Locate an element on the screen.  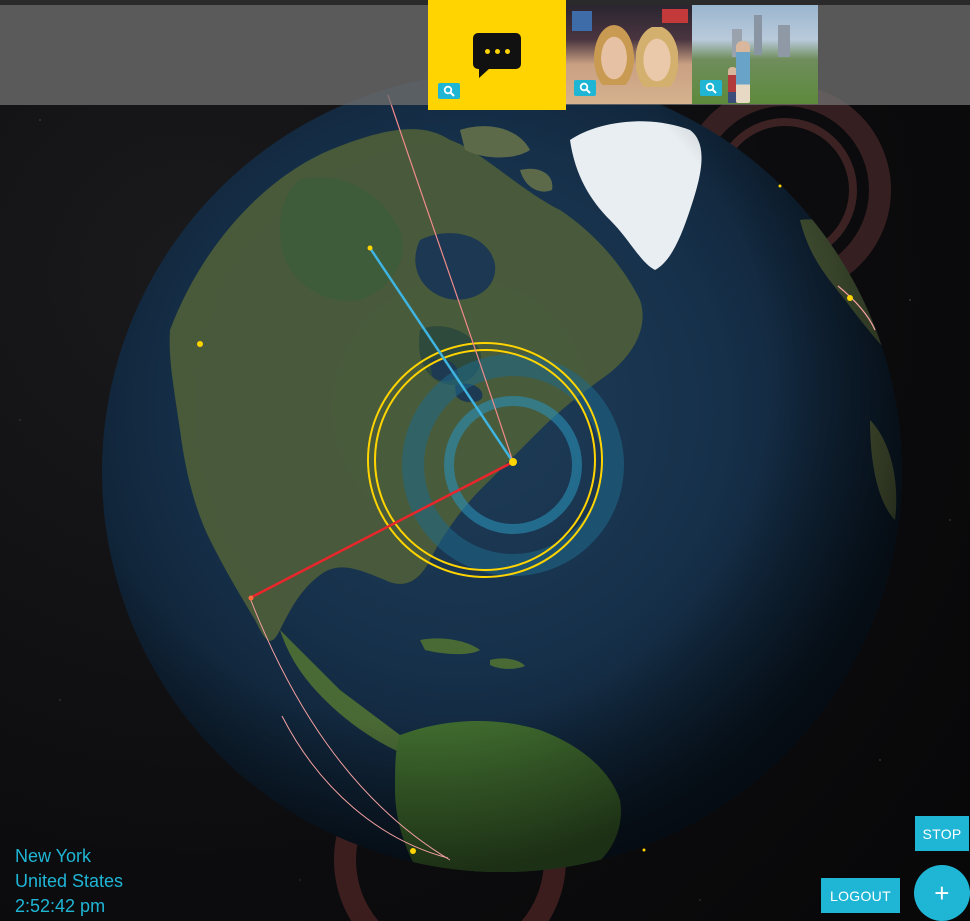
logout-button: LOGOUT is located at coordinates (860, 895).